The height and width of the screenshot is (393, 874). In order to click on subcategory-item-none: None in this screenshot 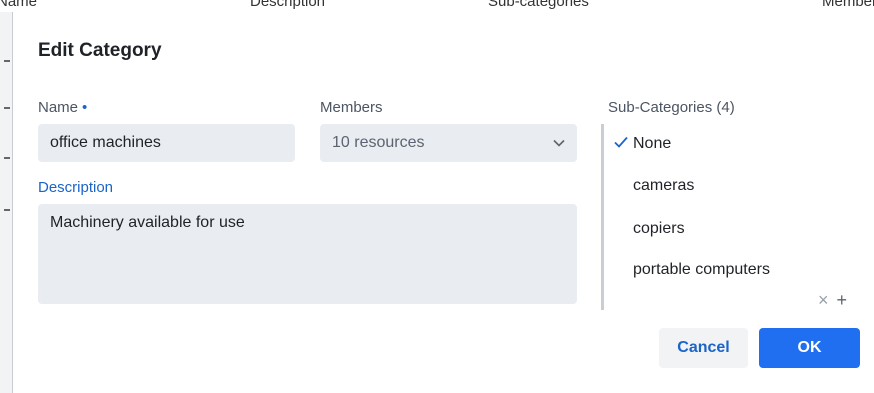, I will do `click(652, 144)`.